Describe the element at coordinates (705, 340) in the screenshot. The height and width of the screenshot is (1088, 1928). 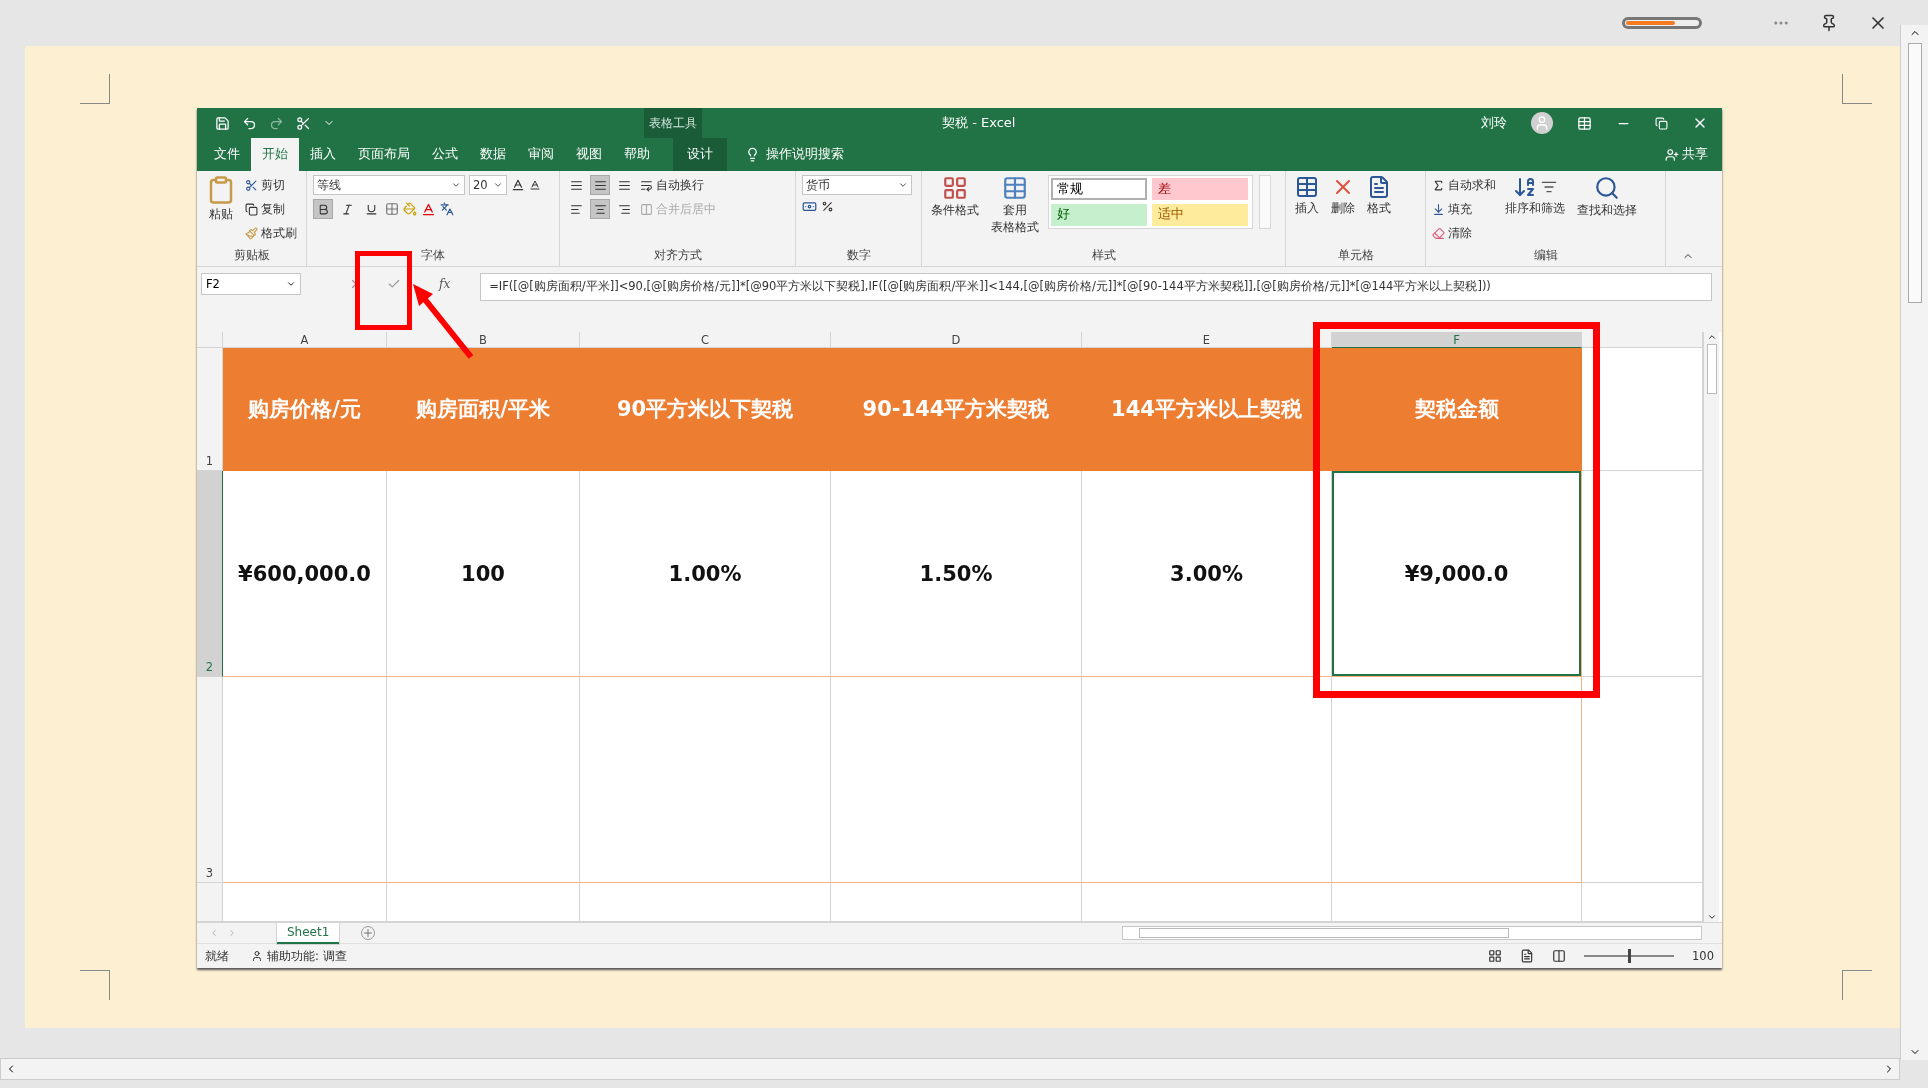
I see `column-header: C` at that location.